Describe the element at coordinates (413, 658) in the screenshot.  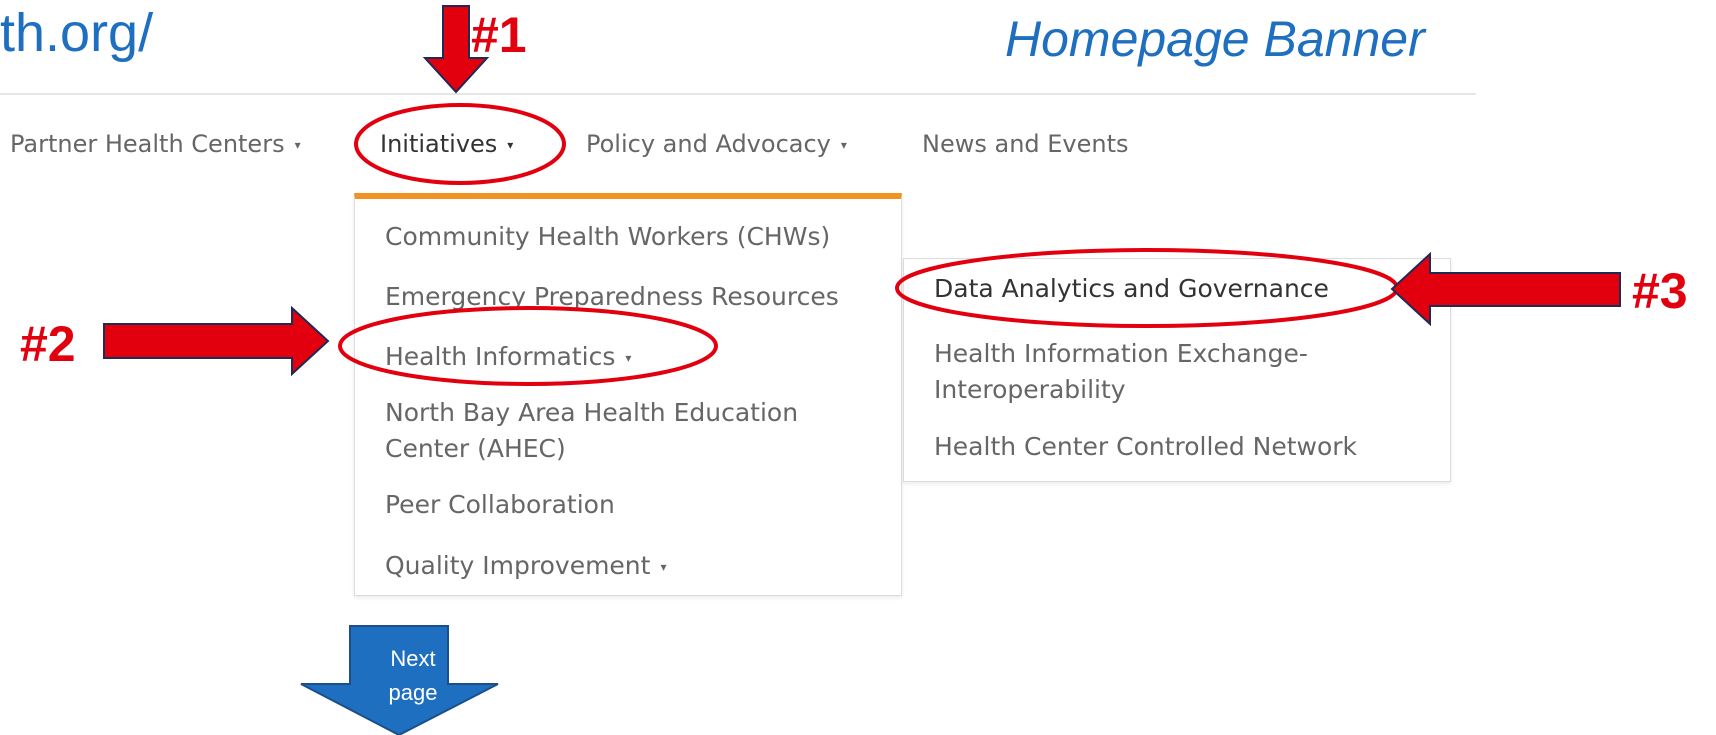
I see `next-page-label-line1: Next` at that location.